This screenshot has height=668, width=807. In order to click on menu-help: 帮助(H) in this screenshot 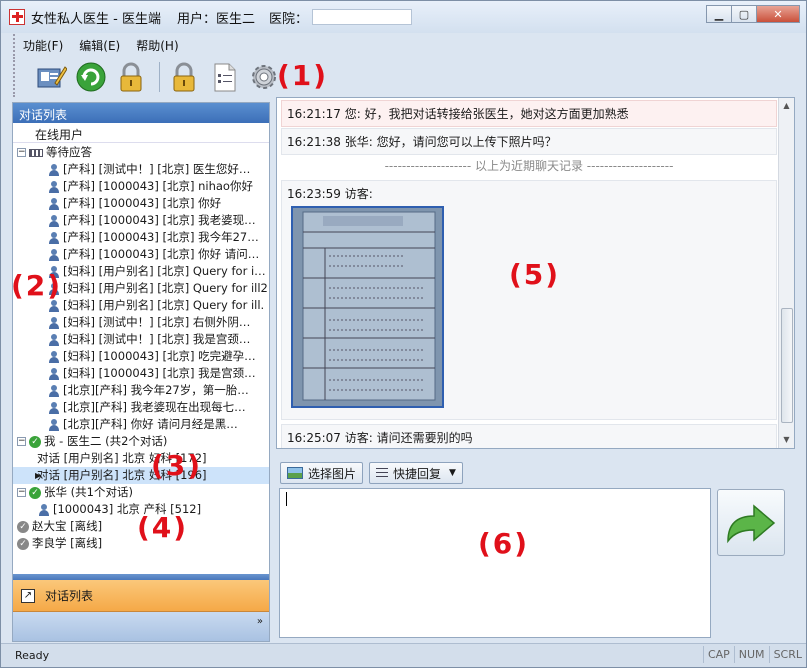, I will do `click(157, 45)`.